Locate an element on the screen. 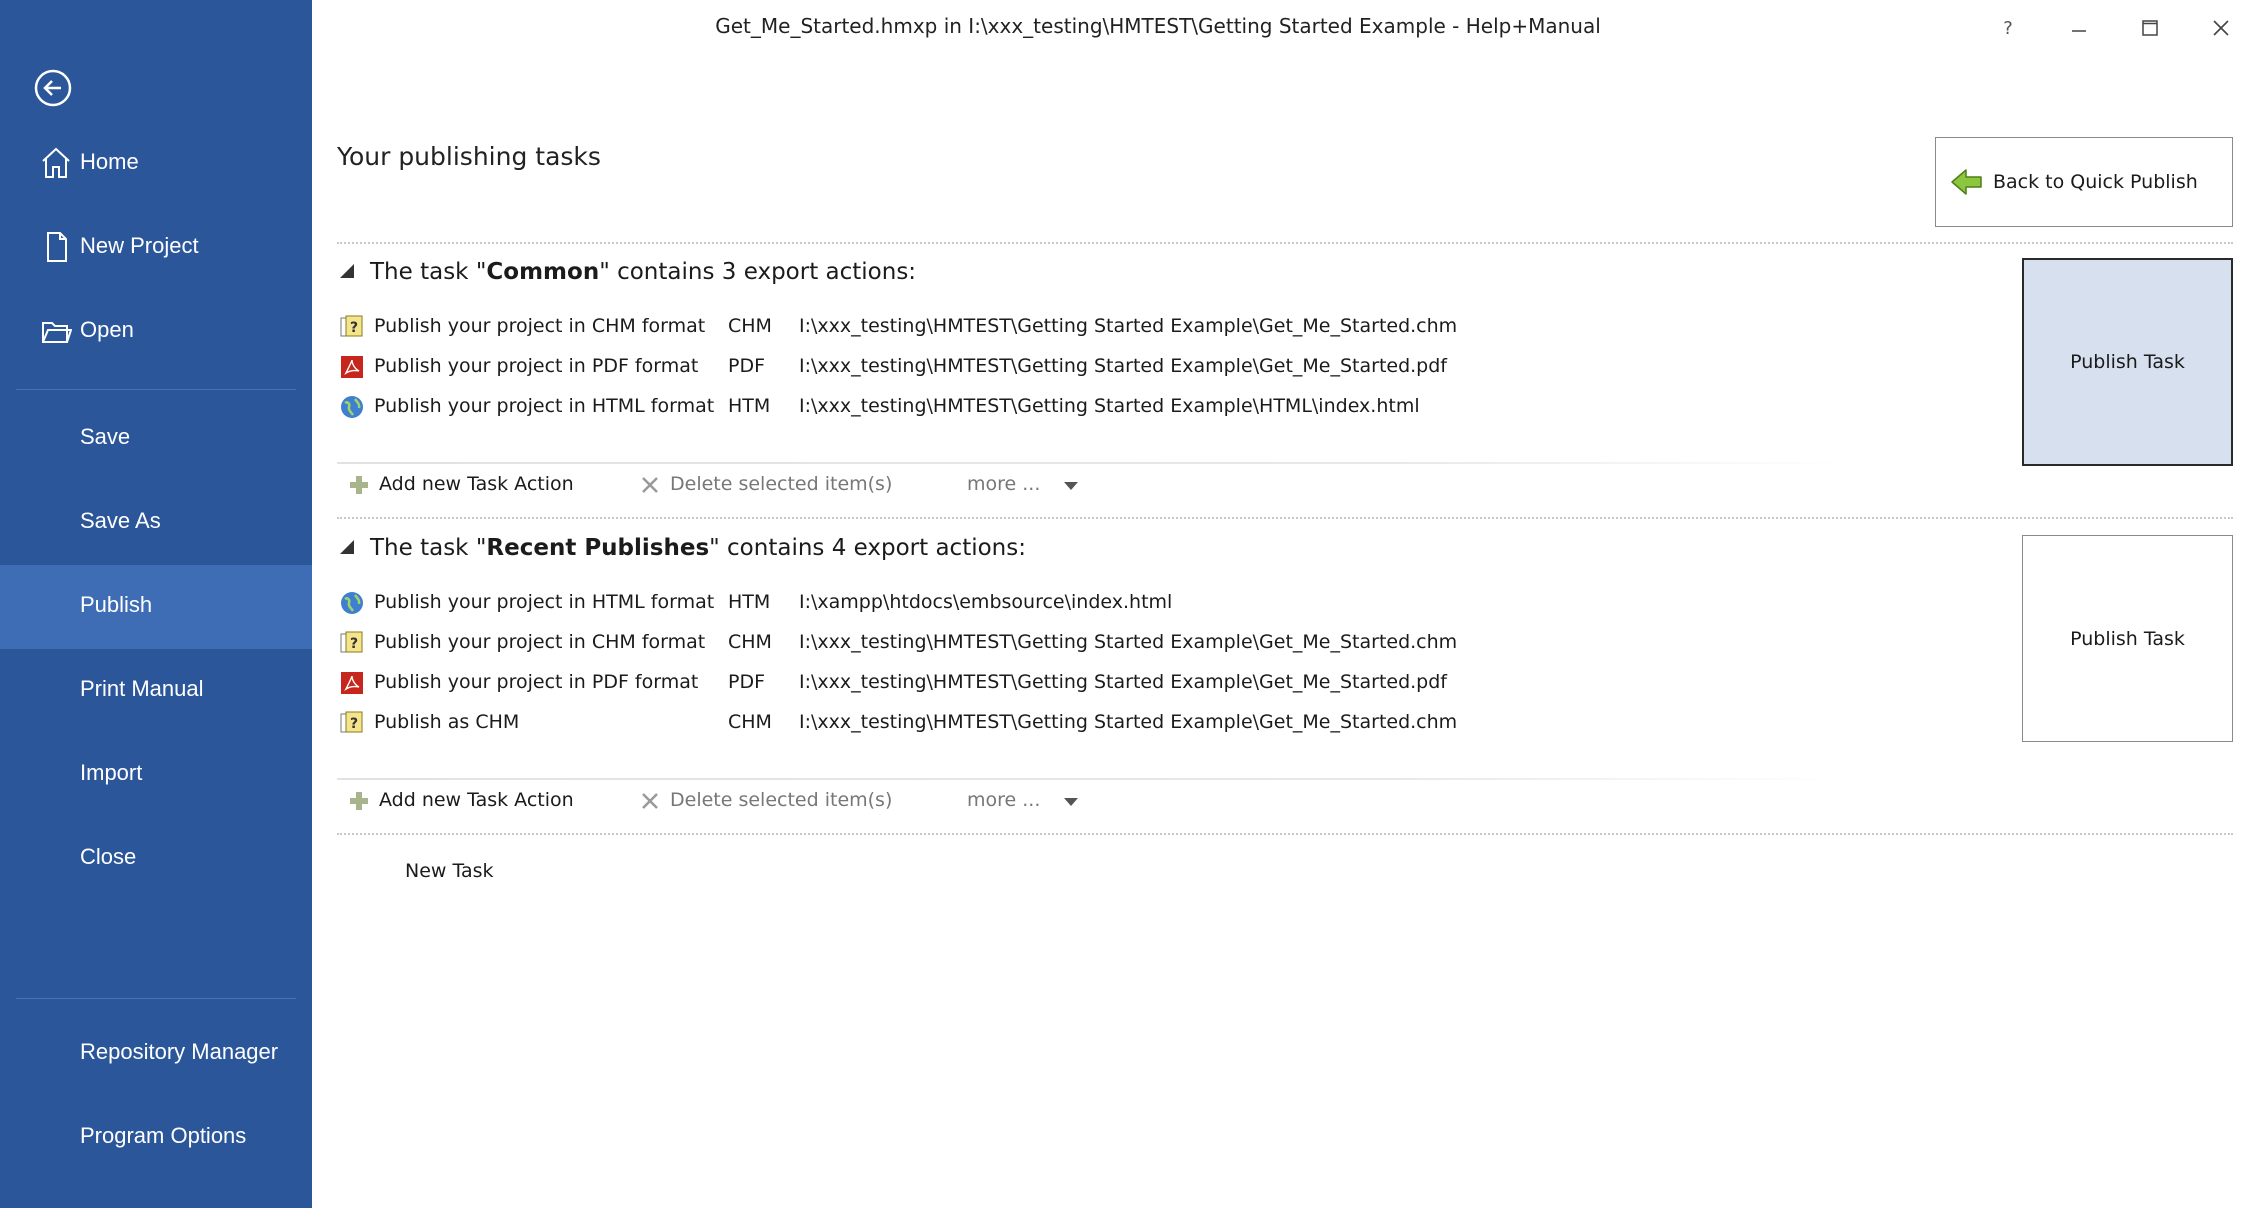  sidebar-item-label: Publish is located at coordinates (116, 604).